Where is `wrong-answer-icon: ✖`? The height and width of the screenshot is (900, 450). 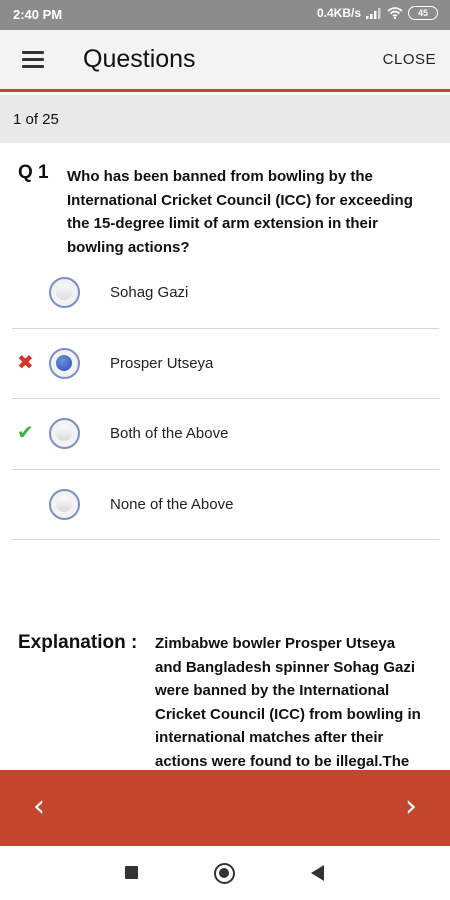
wrong-answer-icon: ✖ is located at coordinates (25, 362).